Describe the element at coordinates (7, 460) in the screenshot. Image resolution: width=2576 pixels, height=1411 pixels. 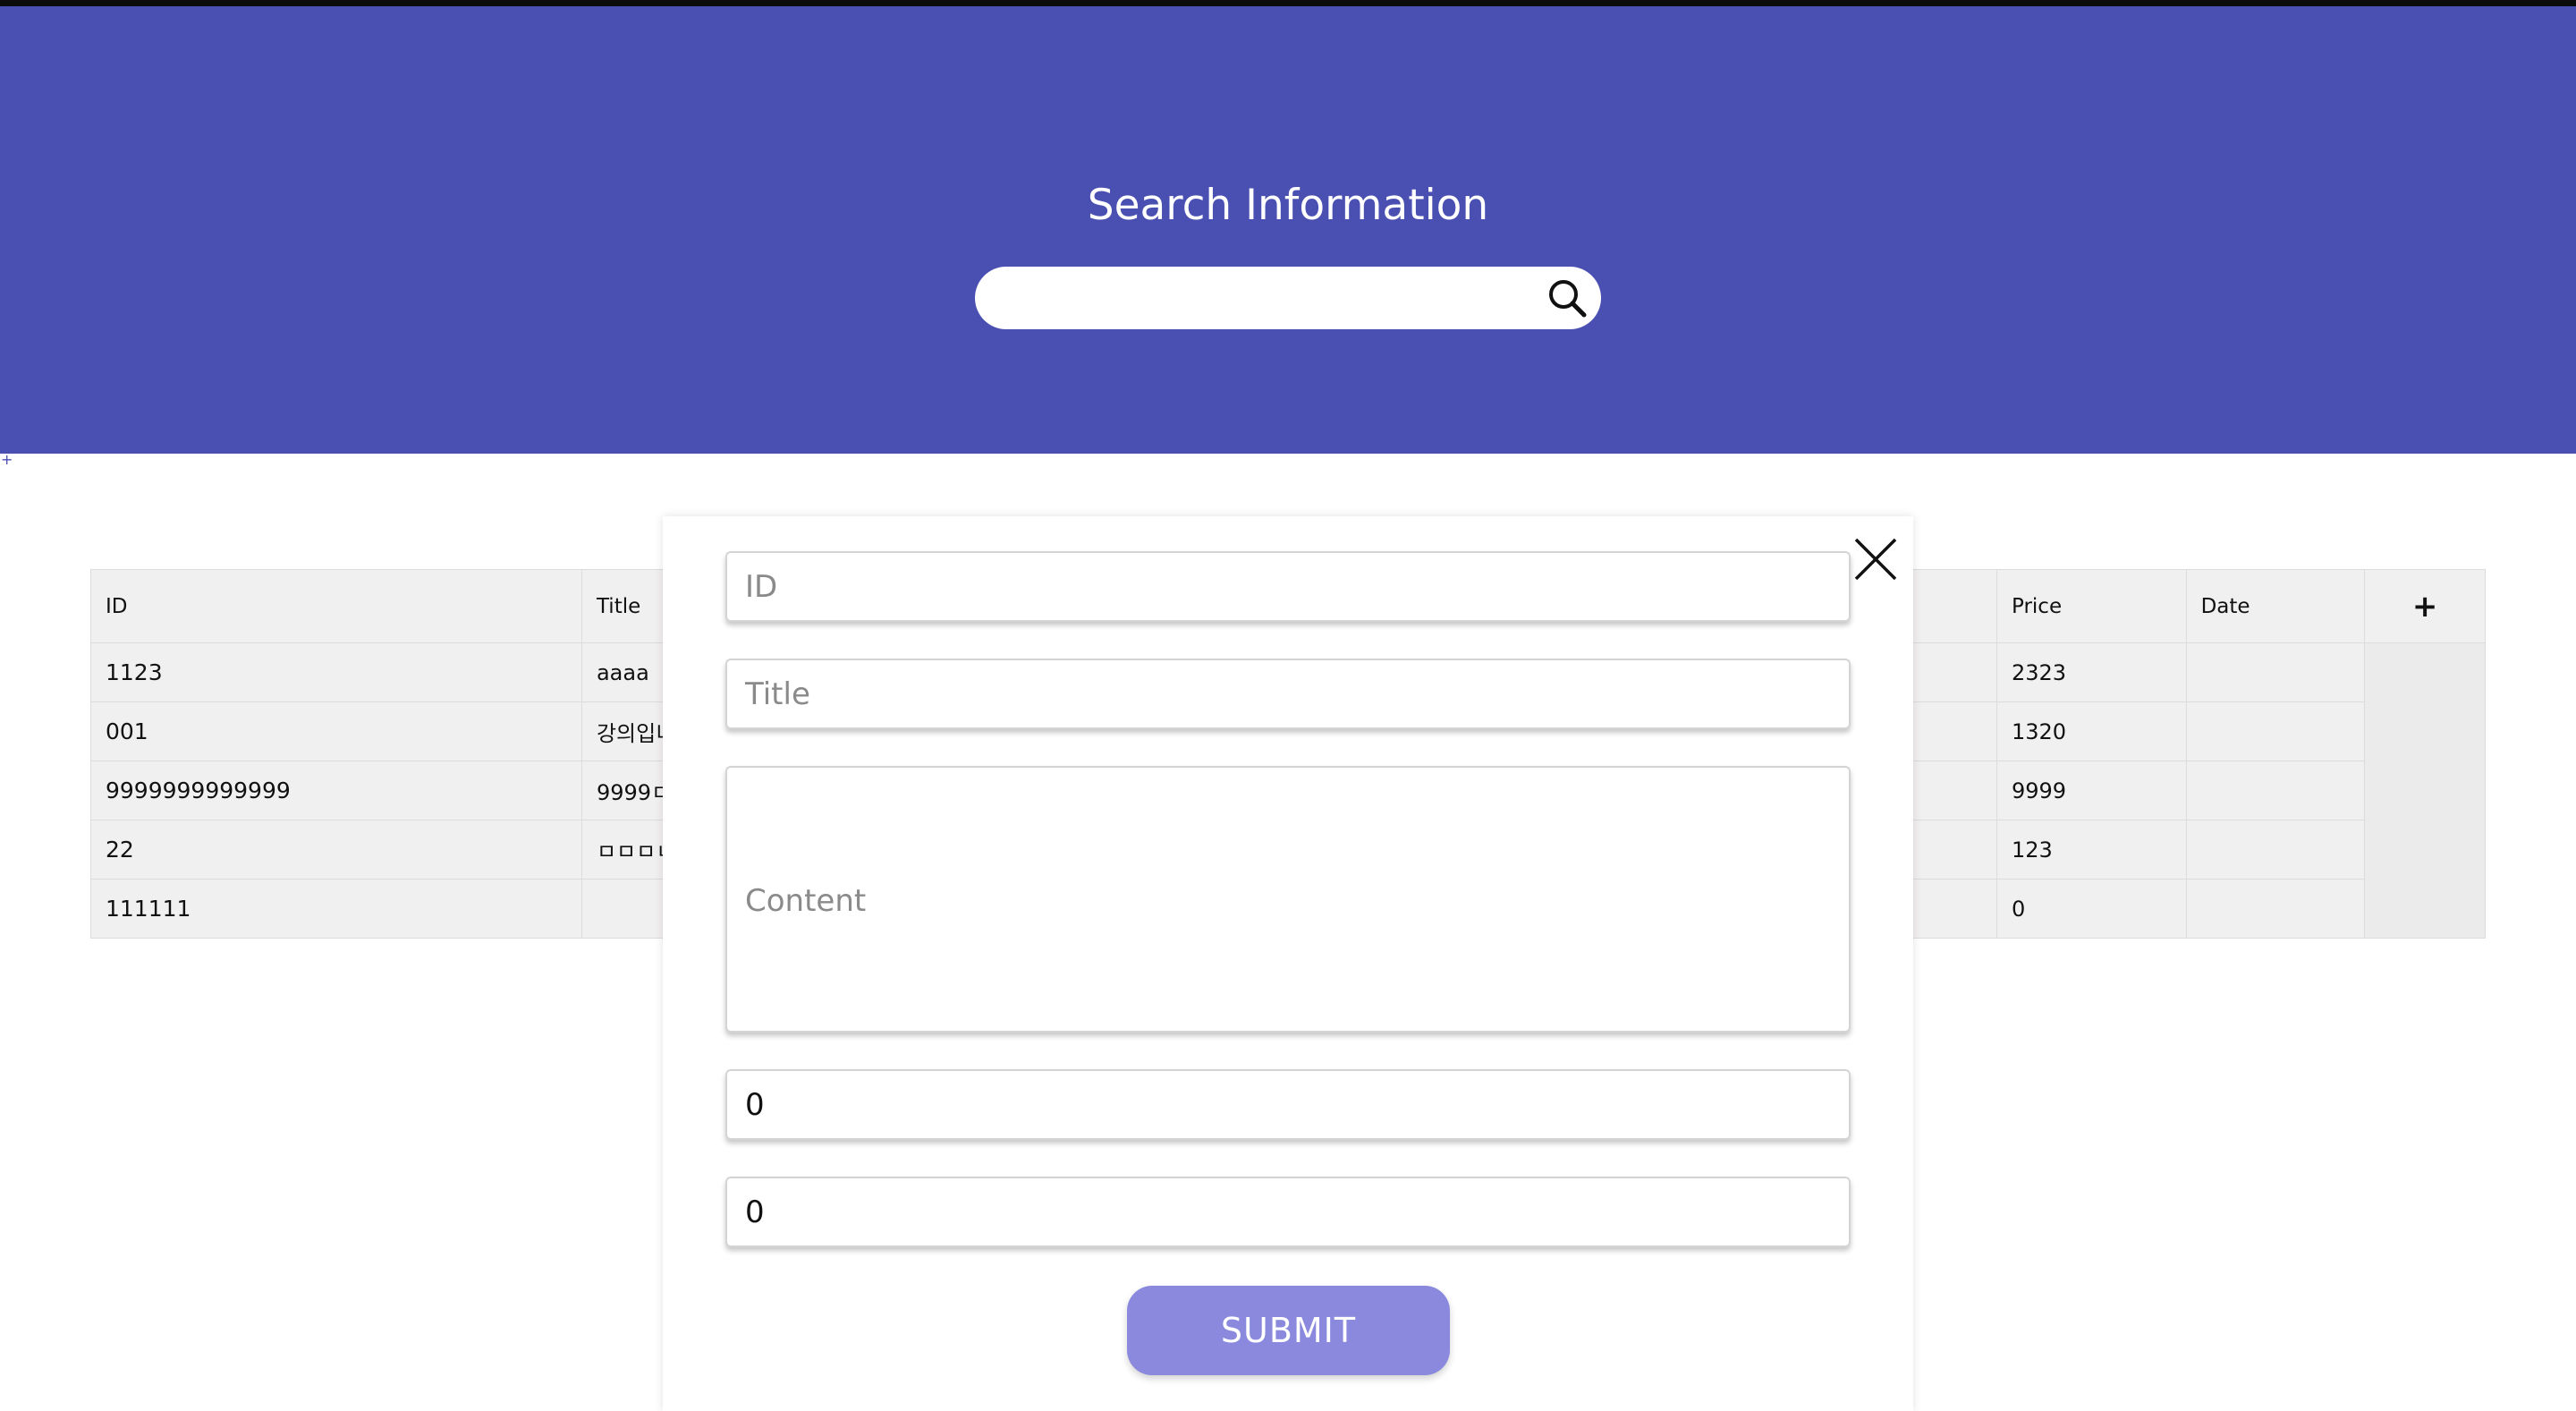
I see `add-toggle-glyph: +` at that location.